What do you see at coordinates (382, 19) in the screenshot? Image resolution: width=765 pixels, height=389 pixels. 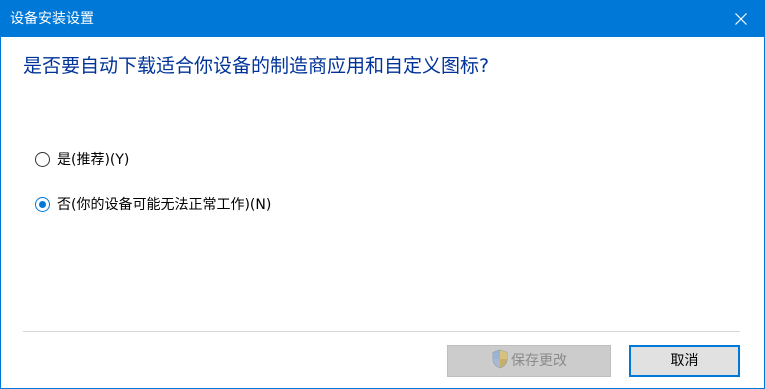 I see `title-bar: 设备安装设置` at bounding box center [382, 19].